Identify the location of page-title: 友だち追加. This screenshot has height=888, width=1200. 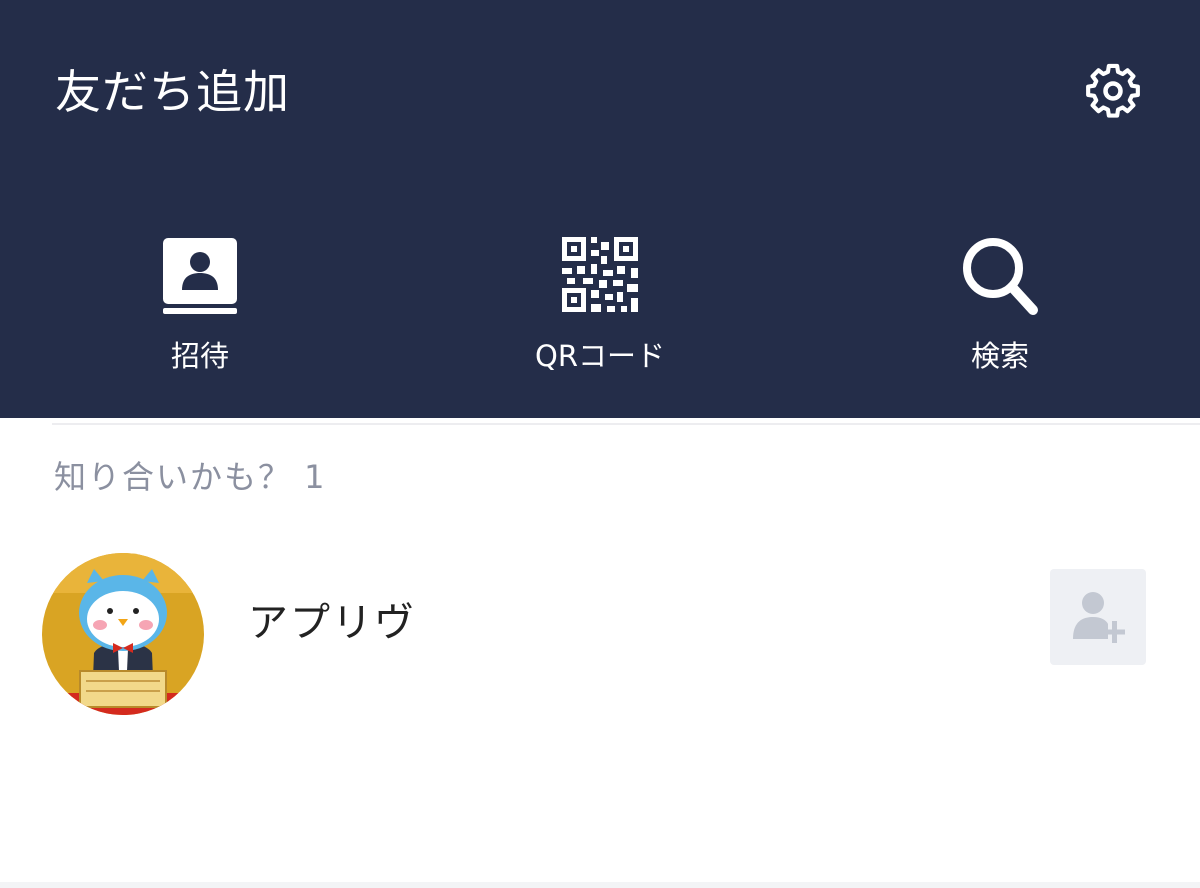
(172, 92).